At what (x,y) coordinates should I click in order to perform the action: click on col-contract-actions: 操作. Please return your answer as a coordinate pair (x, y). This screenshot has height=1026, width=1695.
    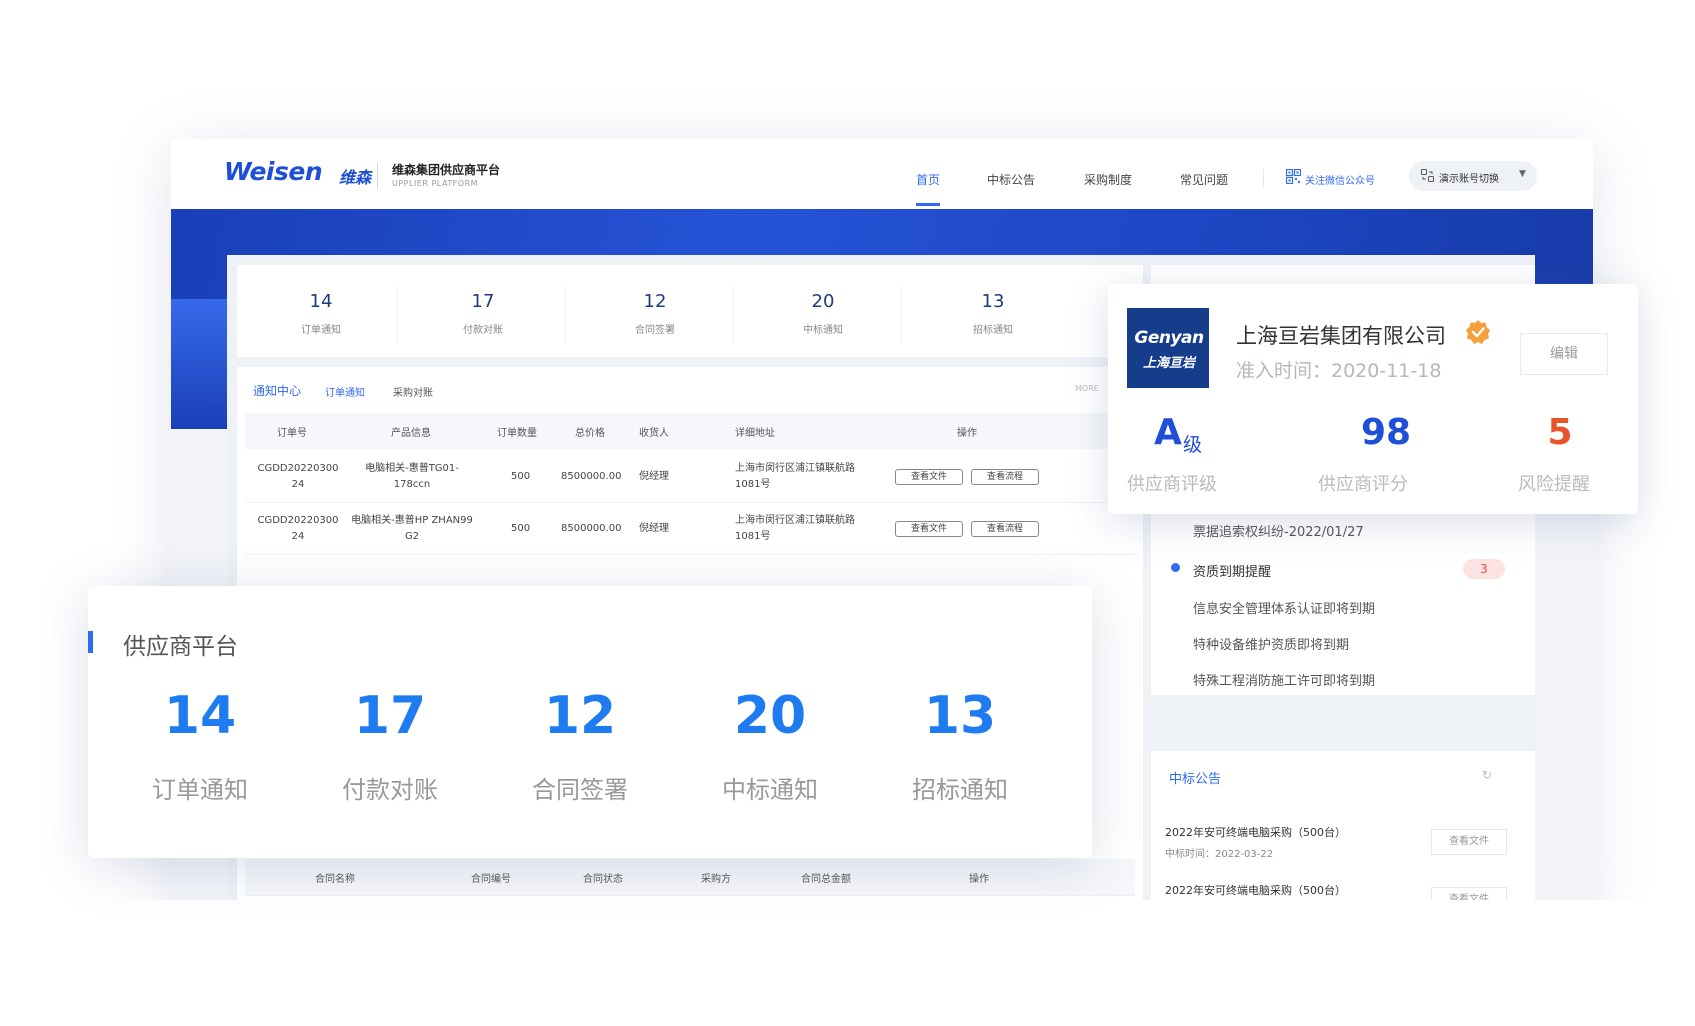
    Looking at the image, I should click on (979, 879).